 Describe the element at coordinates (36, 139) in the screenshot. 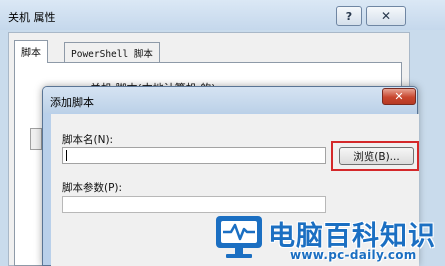

I see `partially-hidden-button` at that location.